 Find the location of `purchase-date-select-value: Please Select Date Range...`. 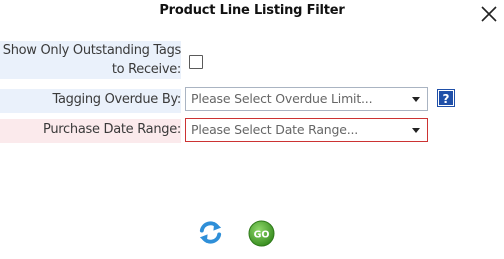

purchase-date-select-value: Please Select Date Range... is located at coordinates (275, 129).